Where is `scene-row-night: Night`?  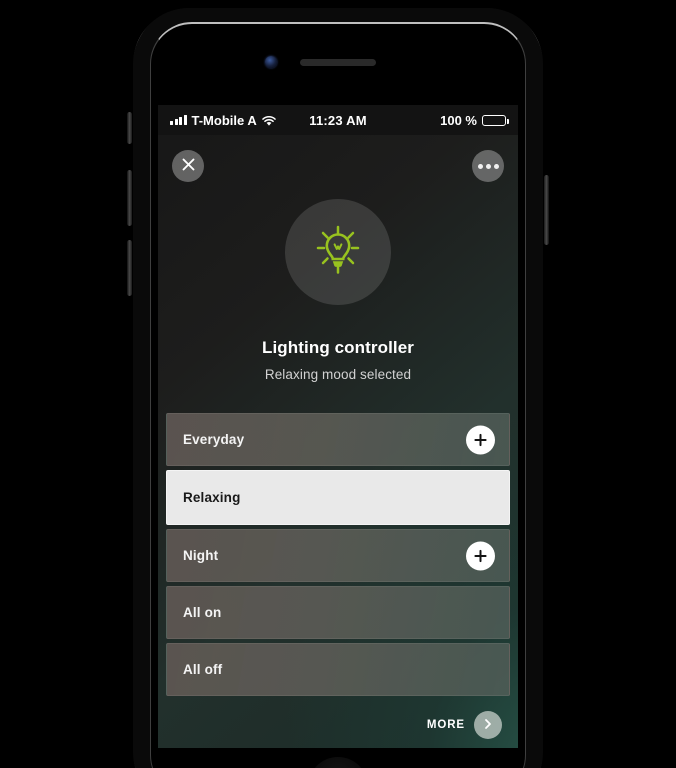 scene-row-night: Night is located at coordinates (338, 555).